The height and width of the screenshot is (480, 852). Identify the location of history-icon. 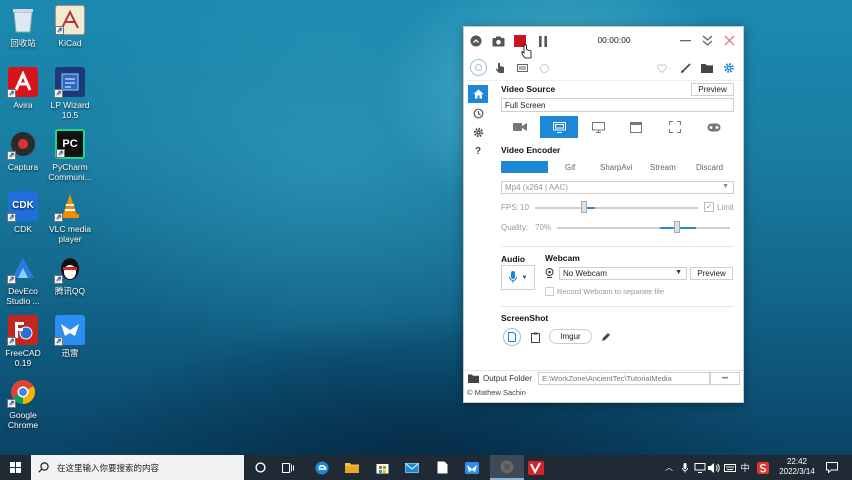
(478, 113).